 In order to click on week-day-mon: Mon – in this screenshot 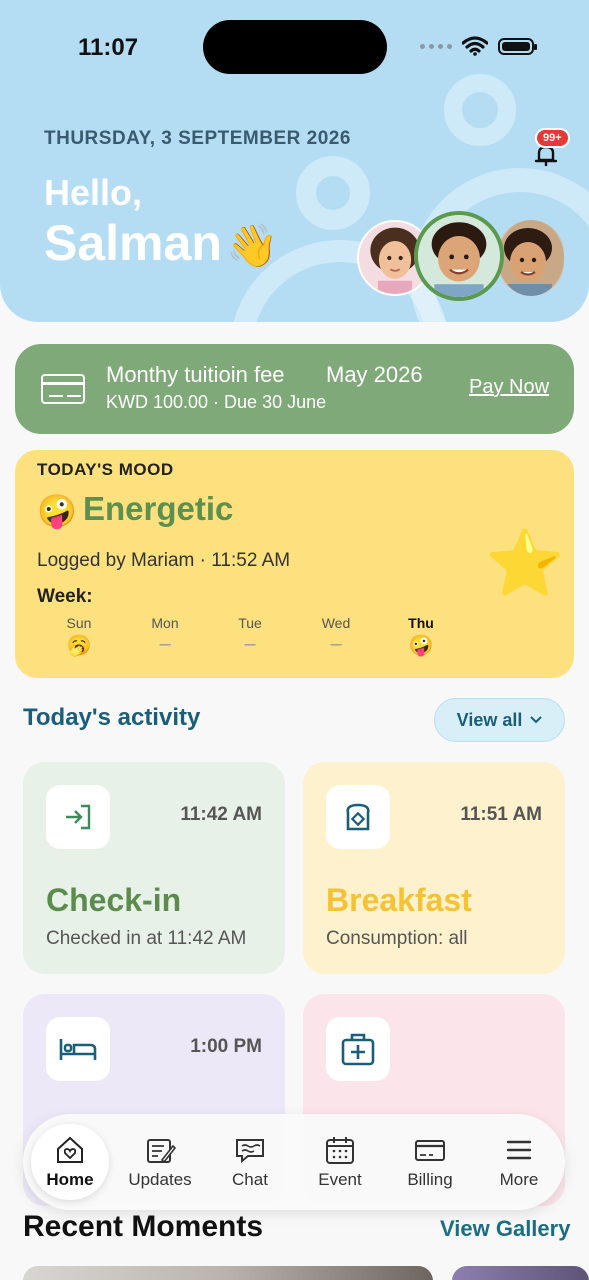, I will do `click(165, 637)`.